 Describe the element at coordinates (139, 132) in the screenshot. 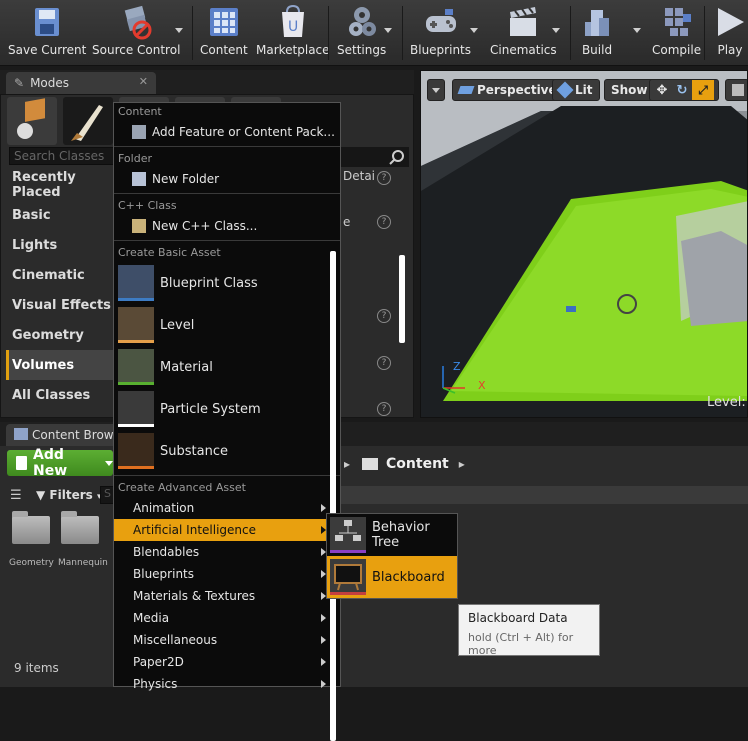

I see `content-pack-icon` at that location.